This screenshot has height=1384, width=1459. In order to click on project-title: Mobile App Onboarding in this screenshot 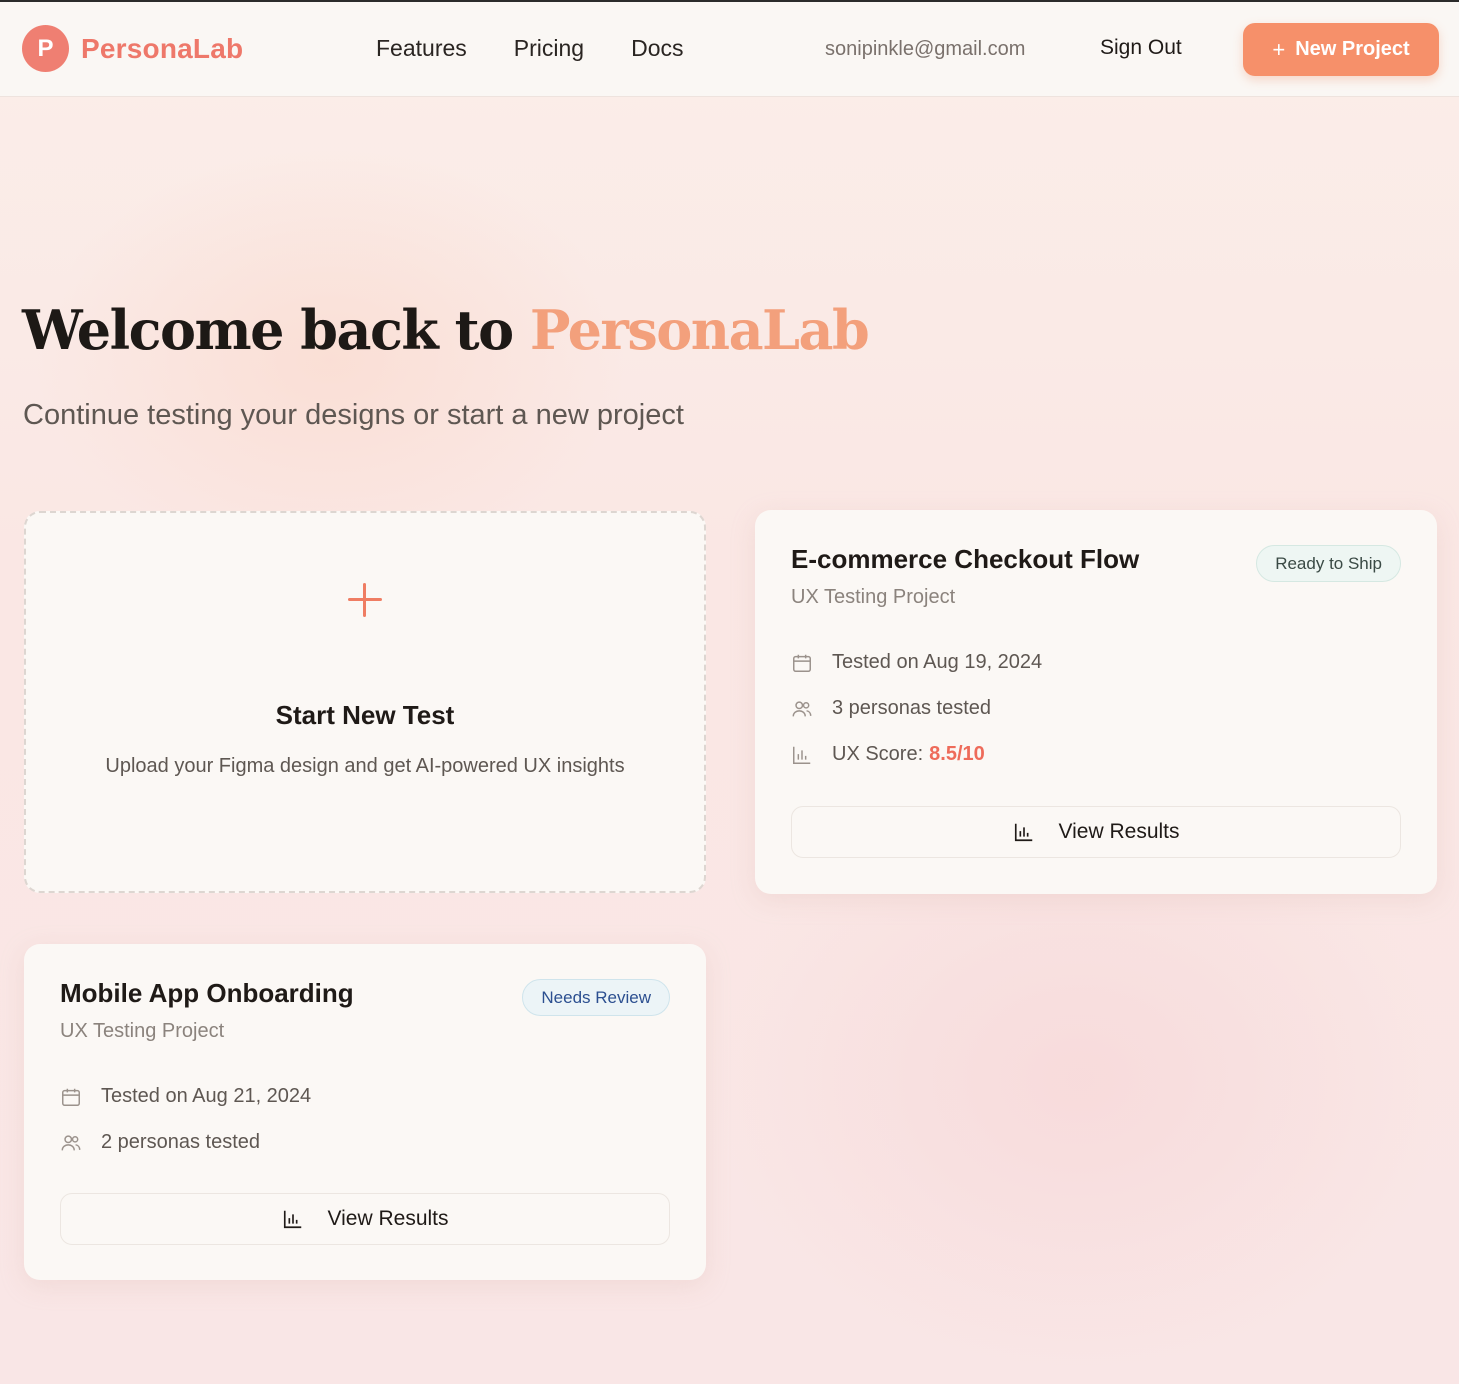, I will do `click(207, 993)`.